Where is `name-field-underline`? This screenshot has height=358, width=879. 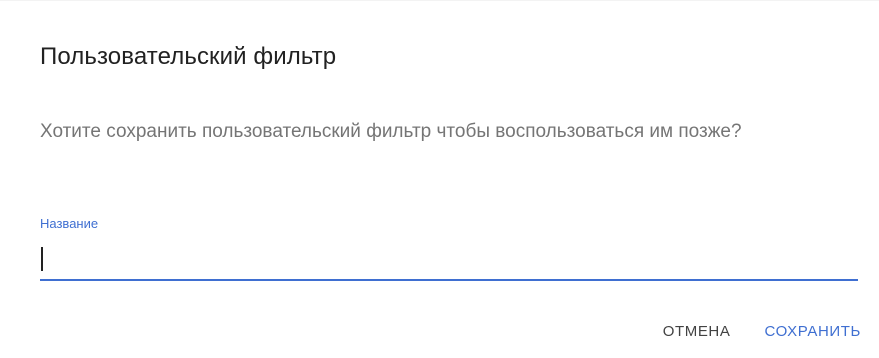
name-field-underline is located at coordinates (449, 280).